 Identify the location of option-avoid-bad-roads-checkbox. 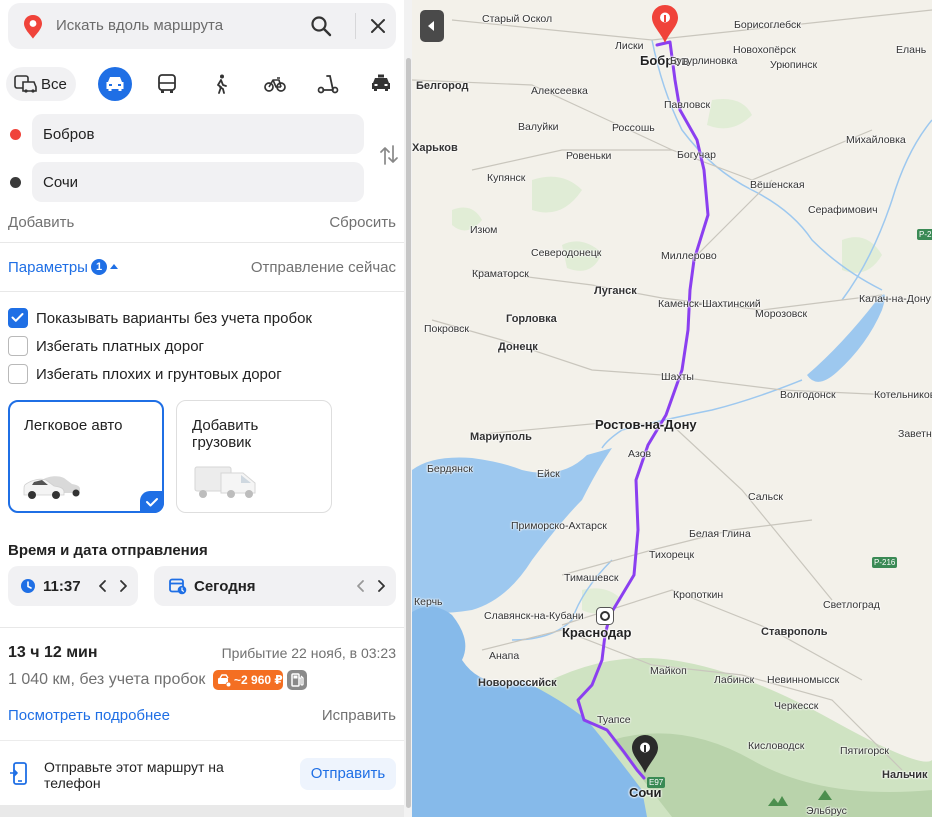
(18, 374).